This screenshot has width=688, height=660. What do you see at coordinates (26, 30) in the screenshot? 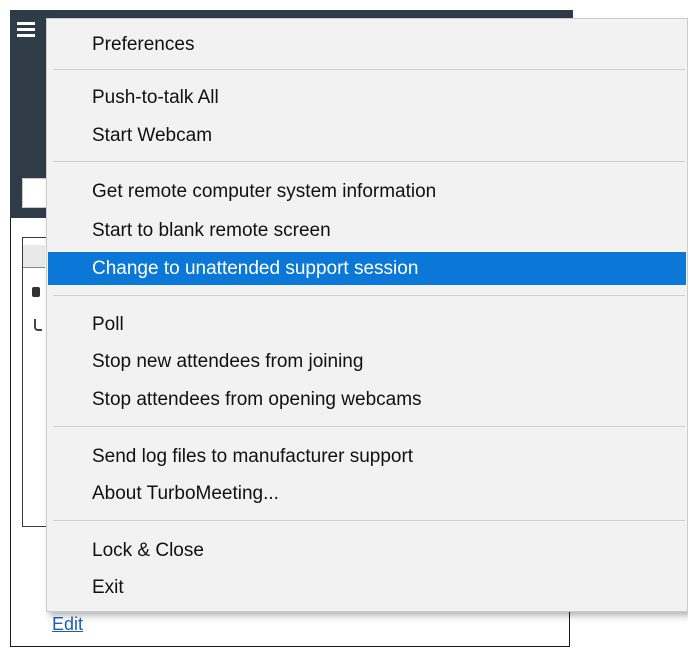
I see `hamburger-icon` at bounding box center [26, 30].